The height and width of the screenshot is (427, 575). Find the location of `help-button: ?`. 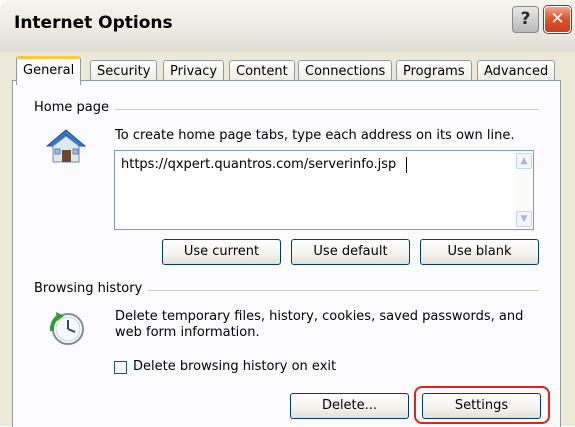

help-button: ? is located at coordinates (525, 19).